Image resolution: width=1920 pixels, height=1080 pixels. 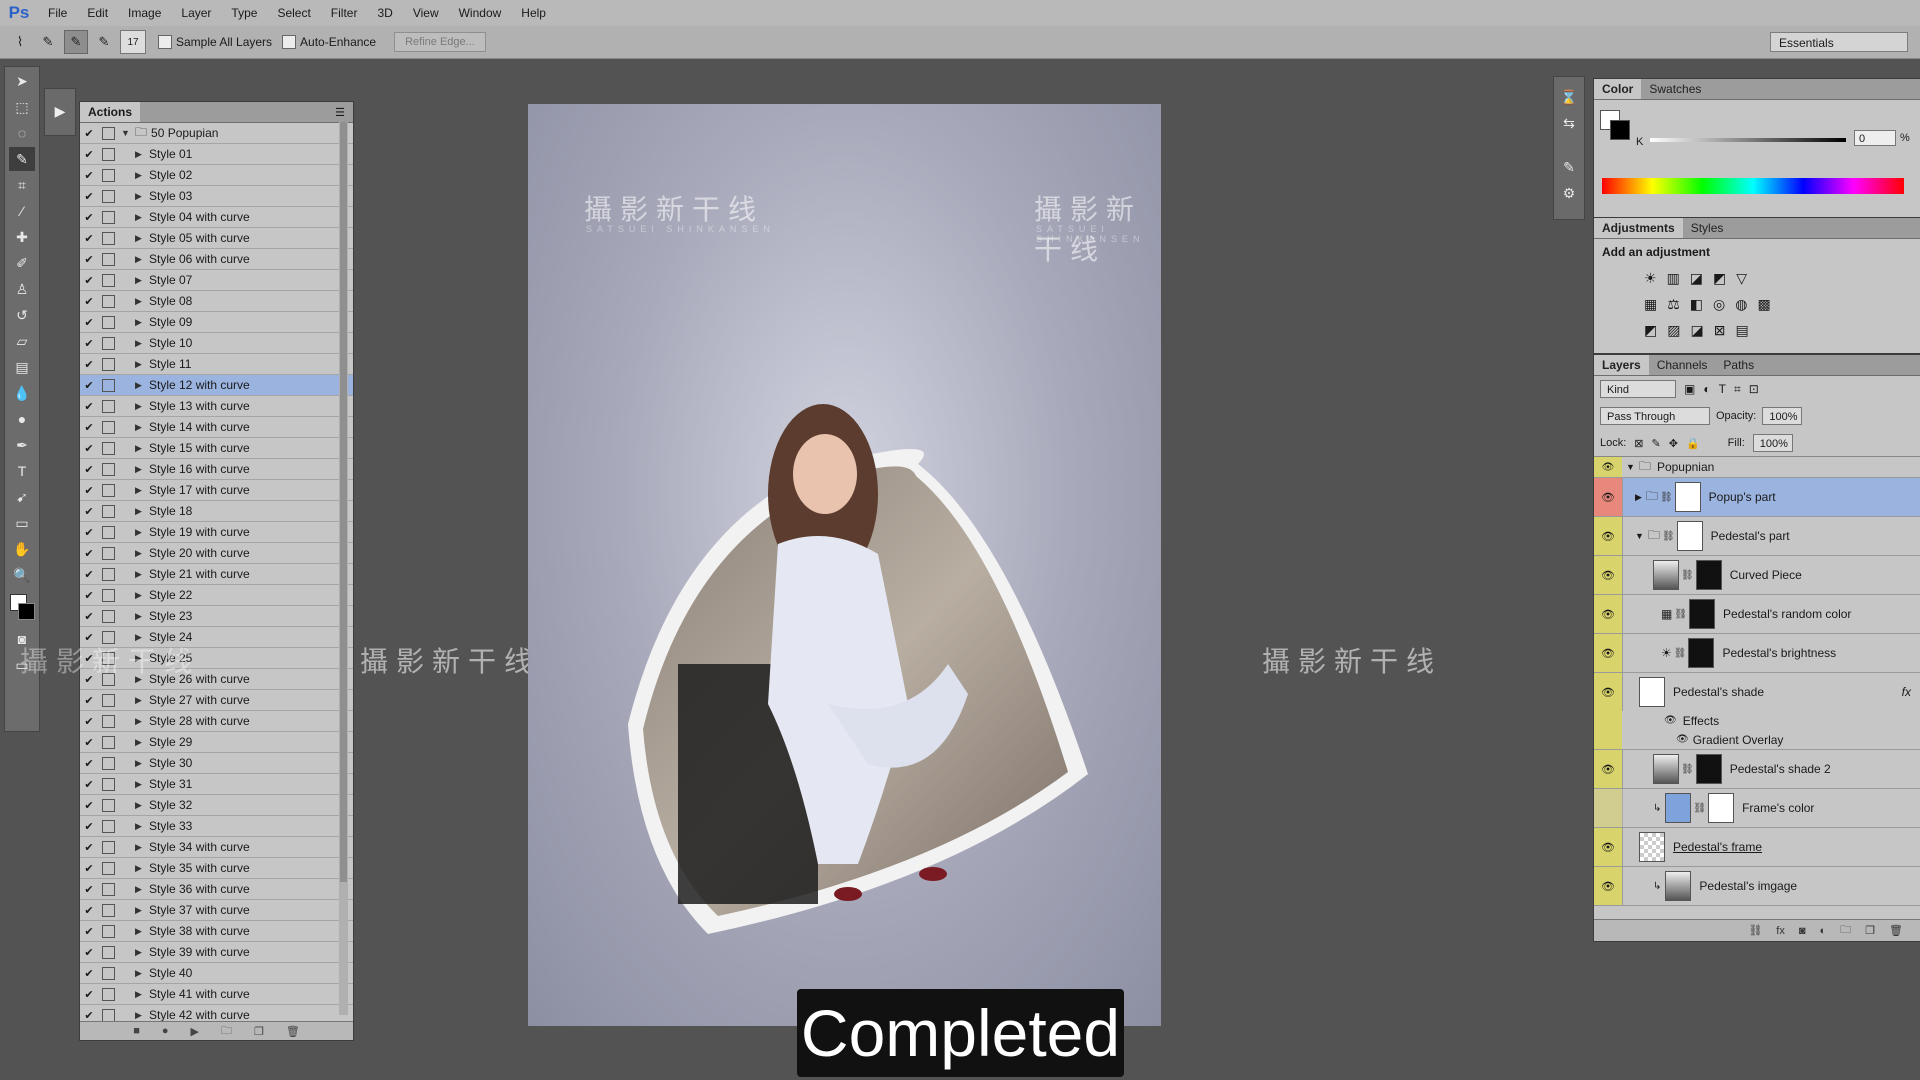 What do you see at coordinates (216, 532) in the screenshot?
I see `action-item: ✔ ▶ Style 19 with curve` at bounding box center [216, 532].